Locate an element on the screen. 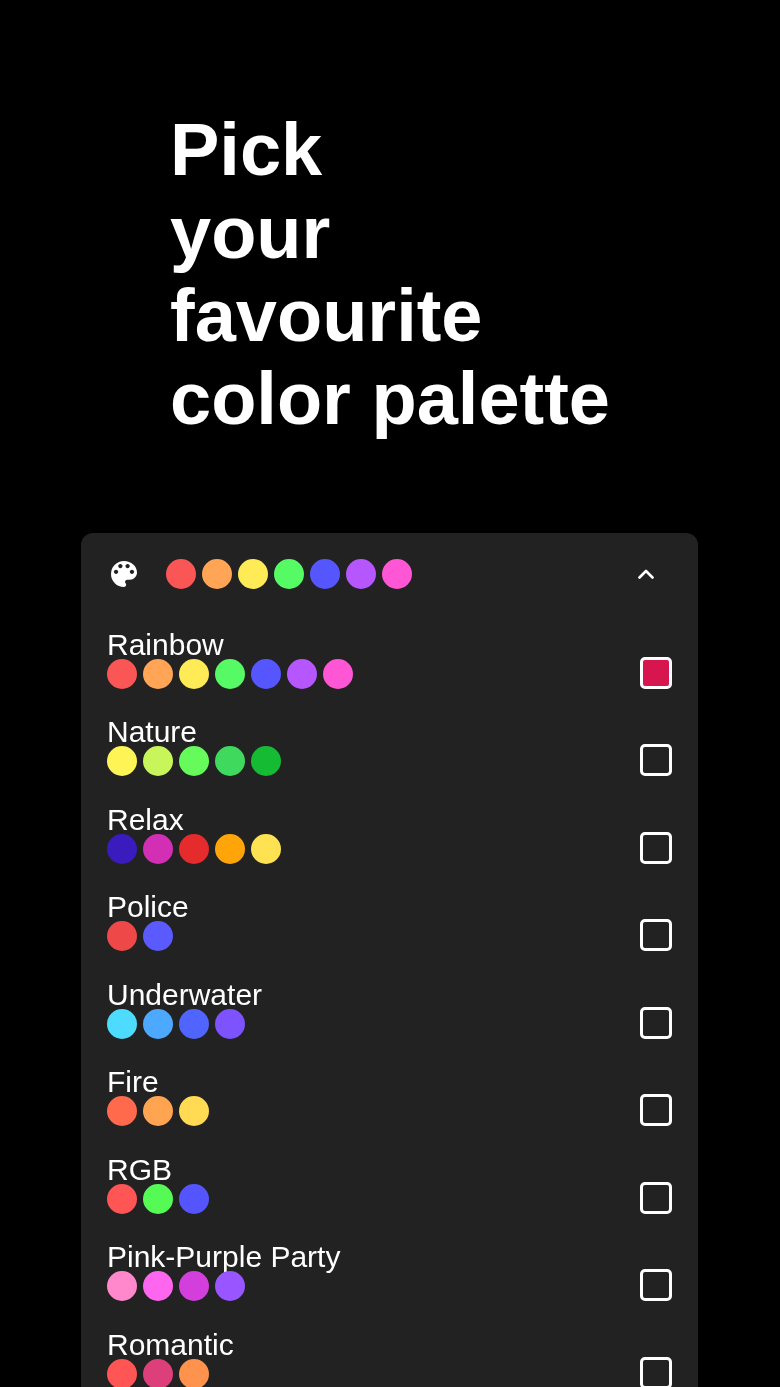 The width and height of the screenshot is (780, 1387). palette-name: Romantic is located at coordinates (170, 1344).